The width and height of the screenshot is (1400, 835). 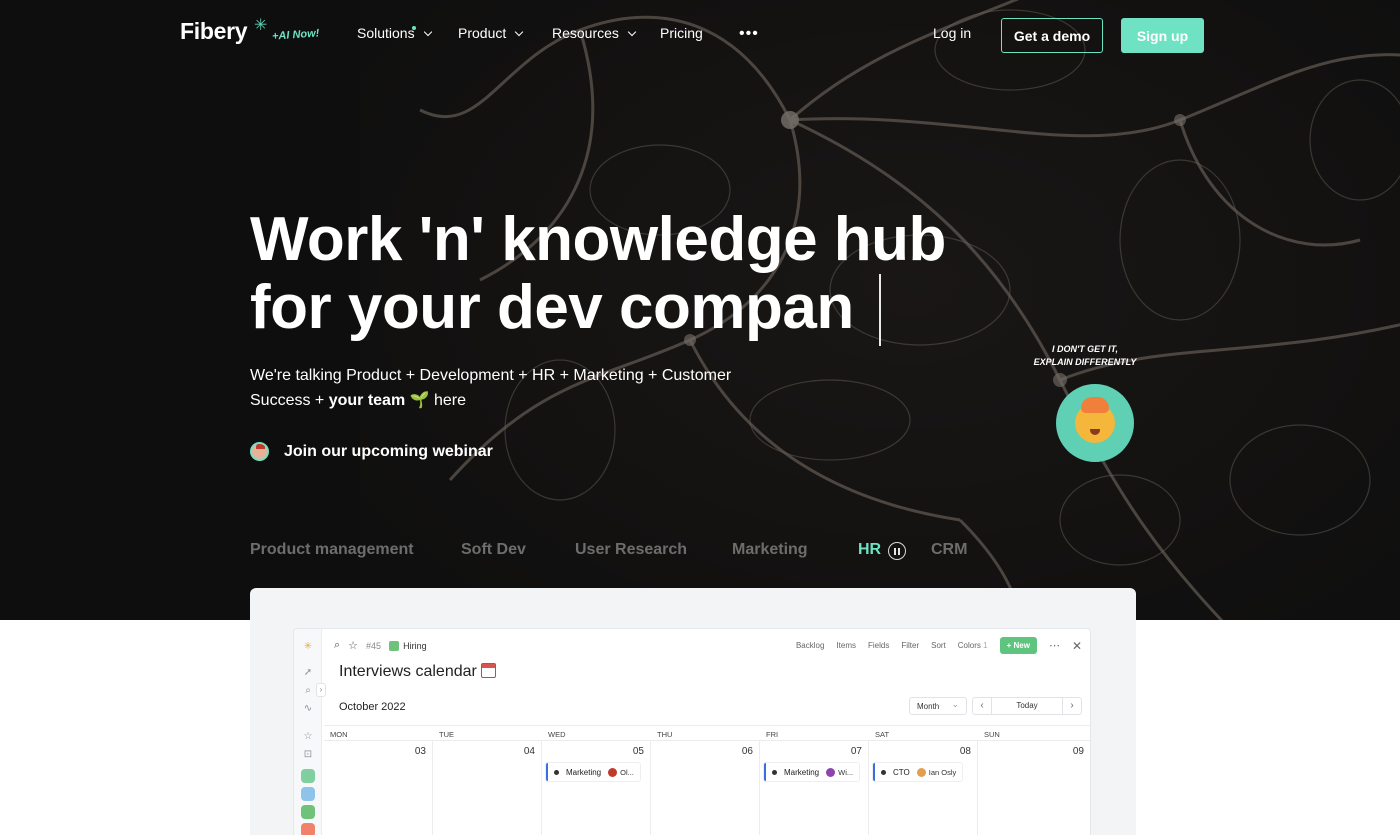 I want to click on calendar-event: CTO Ian Osly, so click(x=918, y=772).